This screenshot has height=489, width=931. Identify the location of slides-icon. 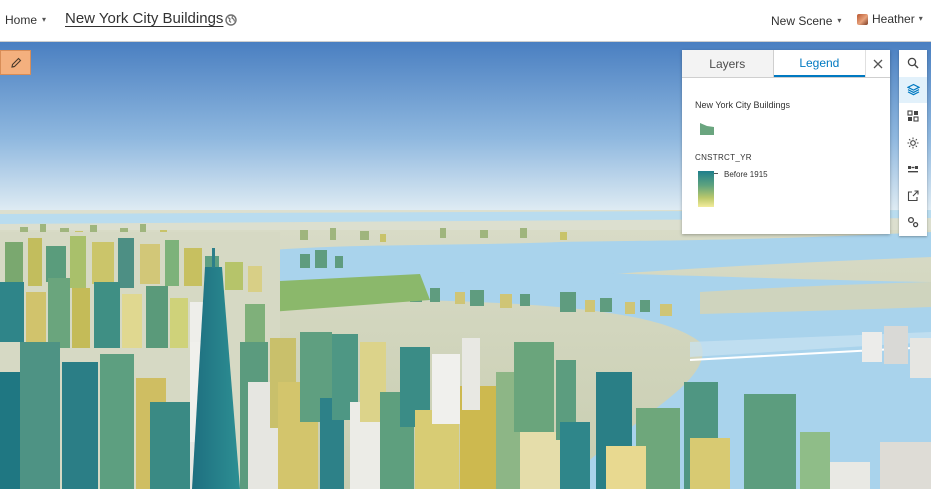
(913, 169).